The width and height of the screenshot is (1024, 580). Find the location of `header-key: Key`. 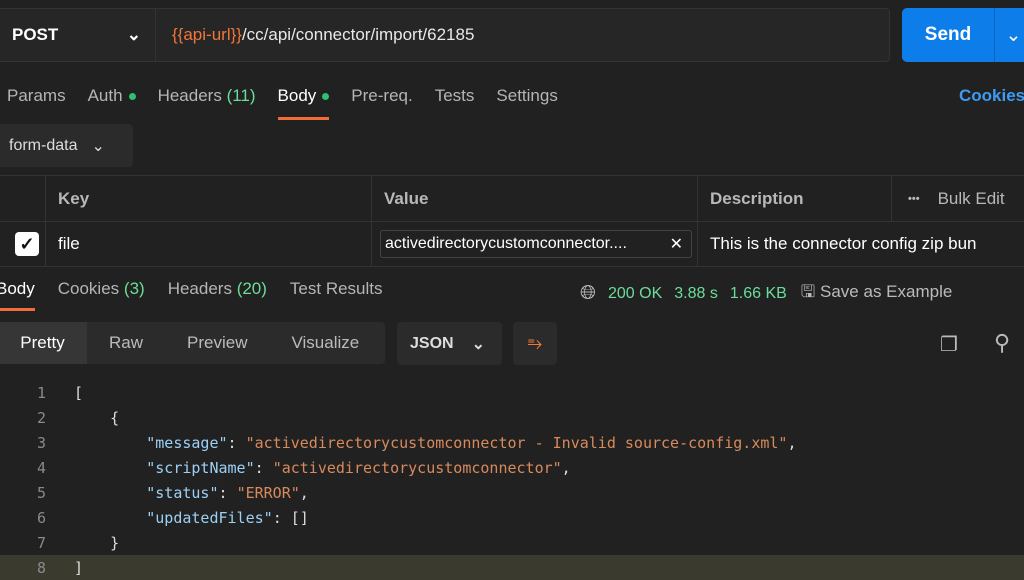

header-key: Key is located at coordinates (209, 198).